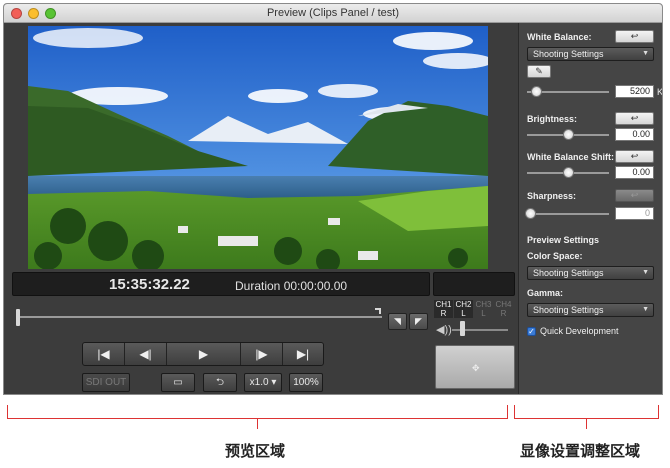  What do you see at coordinates (568, 310) in the screenshot?
I see `gamma-value: Shooting Settings` at bounding box center [568, 310].